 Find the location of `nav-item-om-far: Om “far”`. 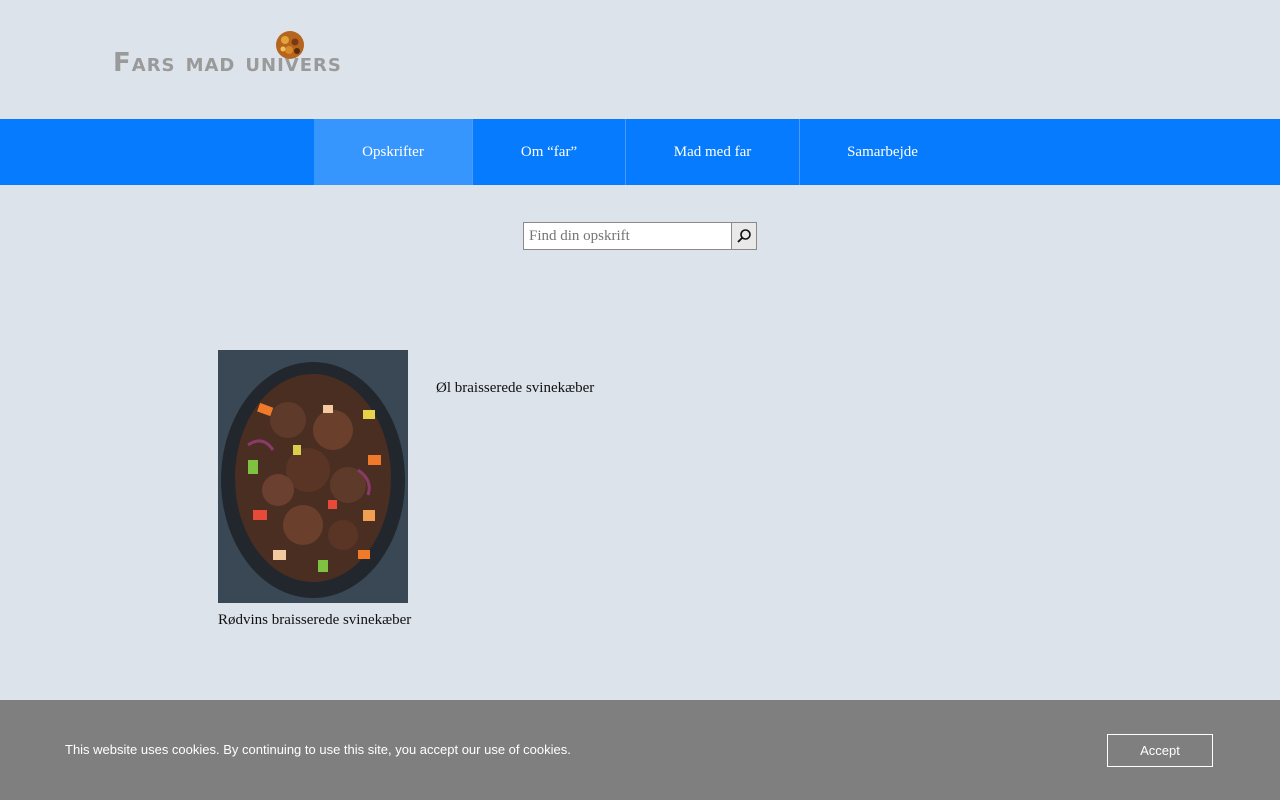

nav-item-om-far: Om “far” is located at coordinates (549, 152).